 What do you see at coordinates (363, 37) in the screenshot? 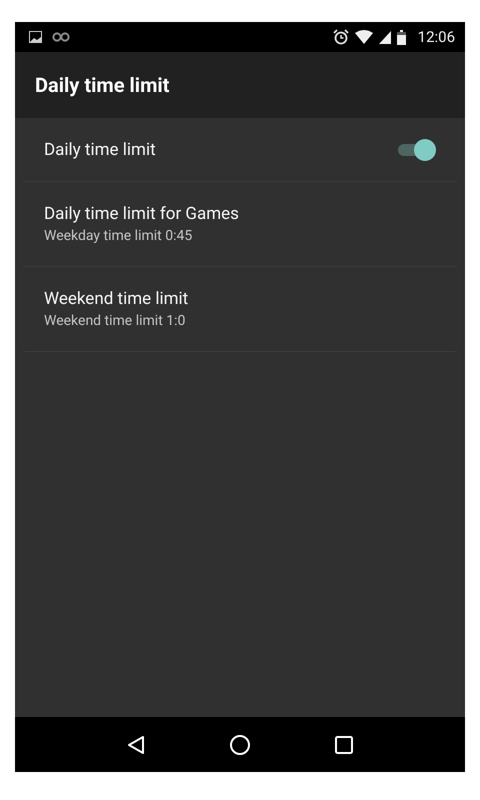
I see `wifi-icon` at bounding box center [363, 37].